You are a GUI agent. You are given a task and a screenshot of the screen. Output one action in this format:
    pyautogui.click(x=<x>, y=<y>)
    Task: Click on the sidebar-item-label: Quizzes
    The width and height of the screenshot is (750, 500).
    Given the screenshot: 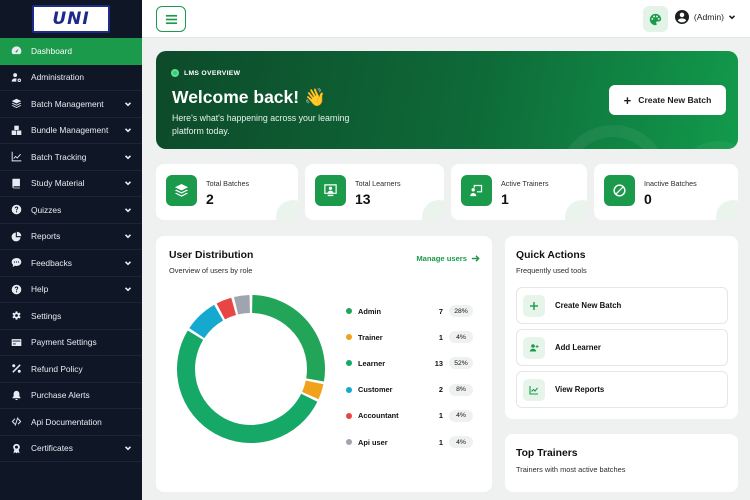 What is the action you would take?
    pyautogui.click(x=46, y=209)
    